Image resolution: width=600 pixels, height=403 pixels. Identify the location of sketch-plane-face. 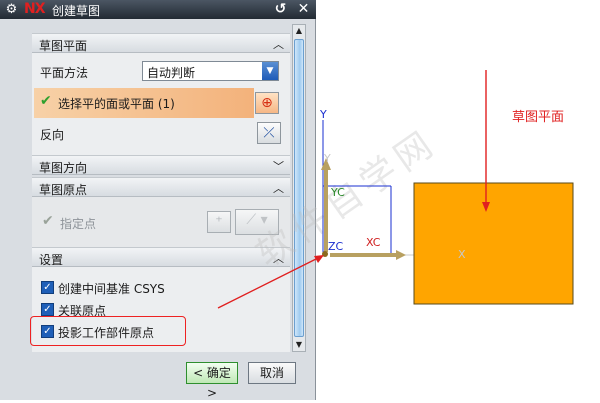
(493, 243).